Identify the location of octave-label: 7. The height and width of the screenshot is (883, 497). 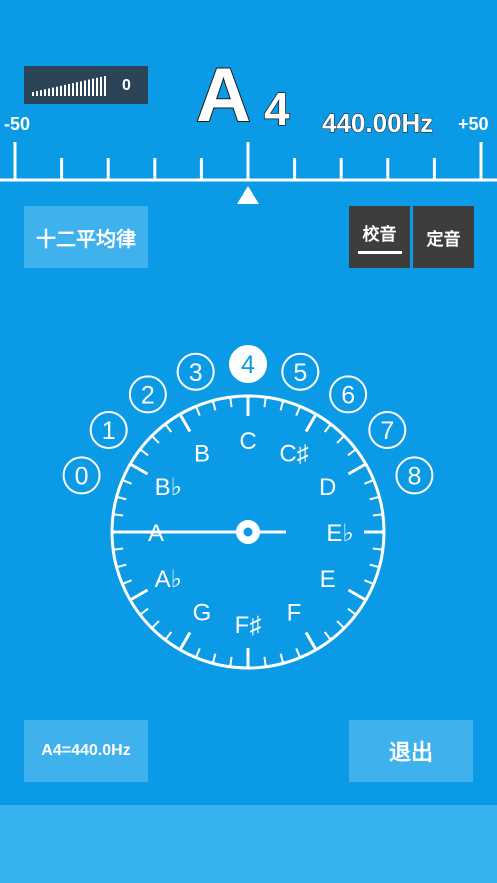
(387, 431).